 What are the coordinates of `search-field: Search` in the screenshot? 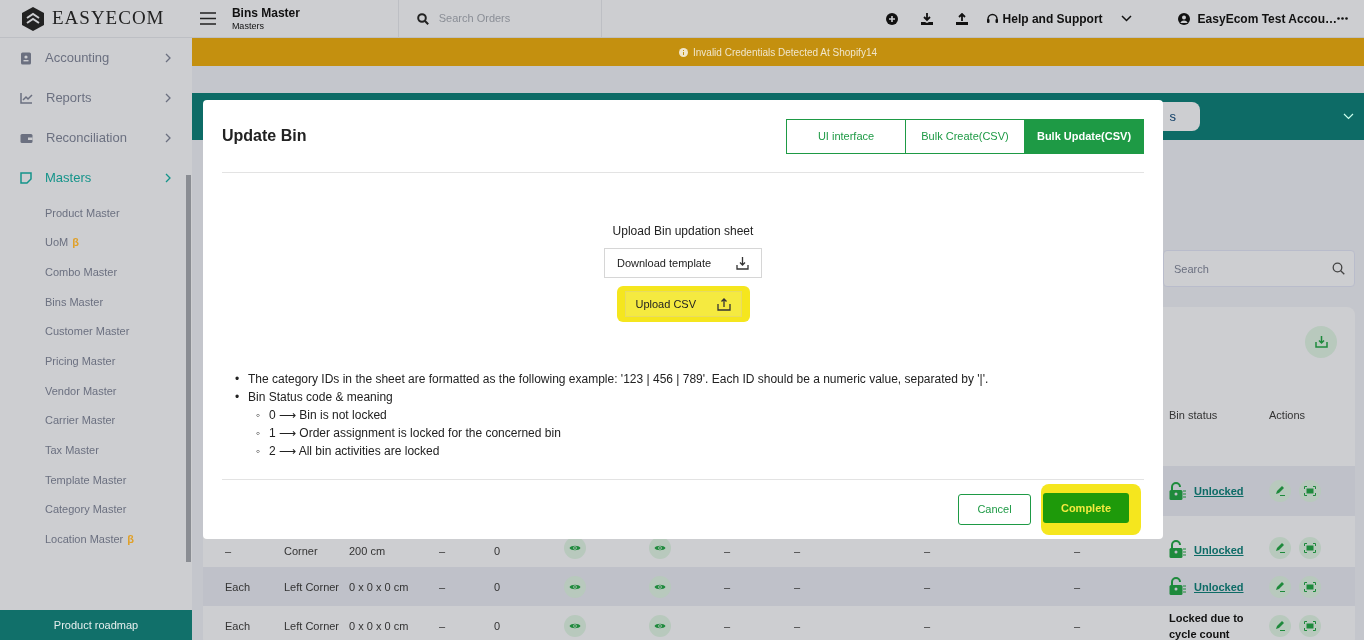 It's located at (1259, 268).